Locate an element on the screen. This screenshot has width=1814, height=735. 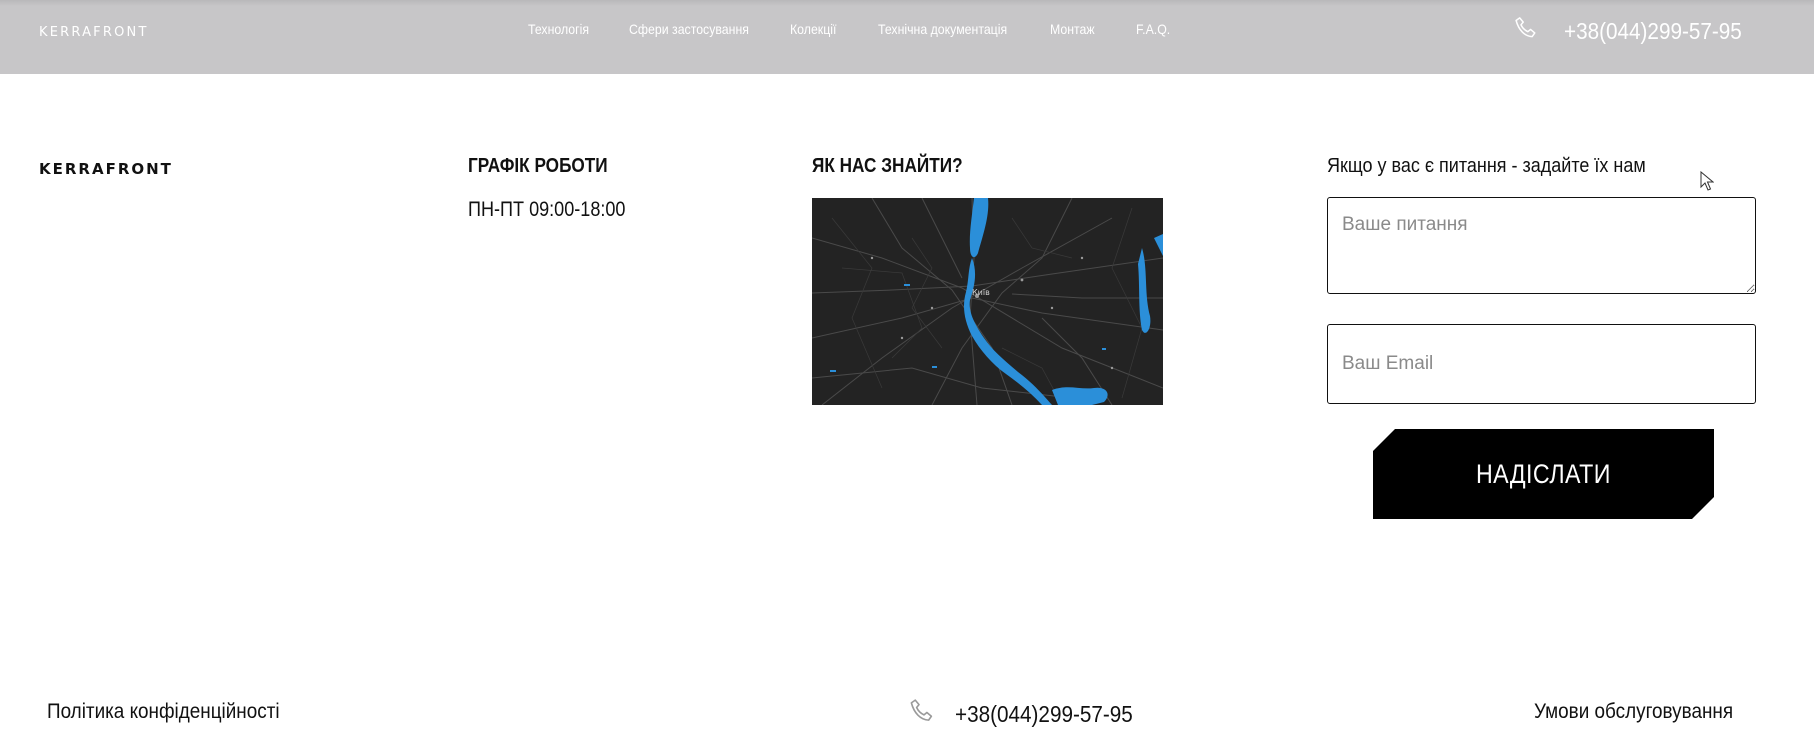
footer-phone: +38(044)299-57-95 is located at coordinates (1030, 714).